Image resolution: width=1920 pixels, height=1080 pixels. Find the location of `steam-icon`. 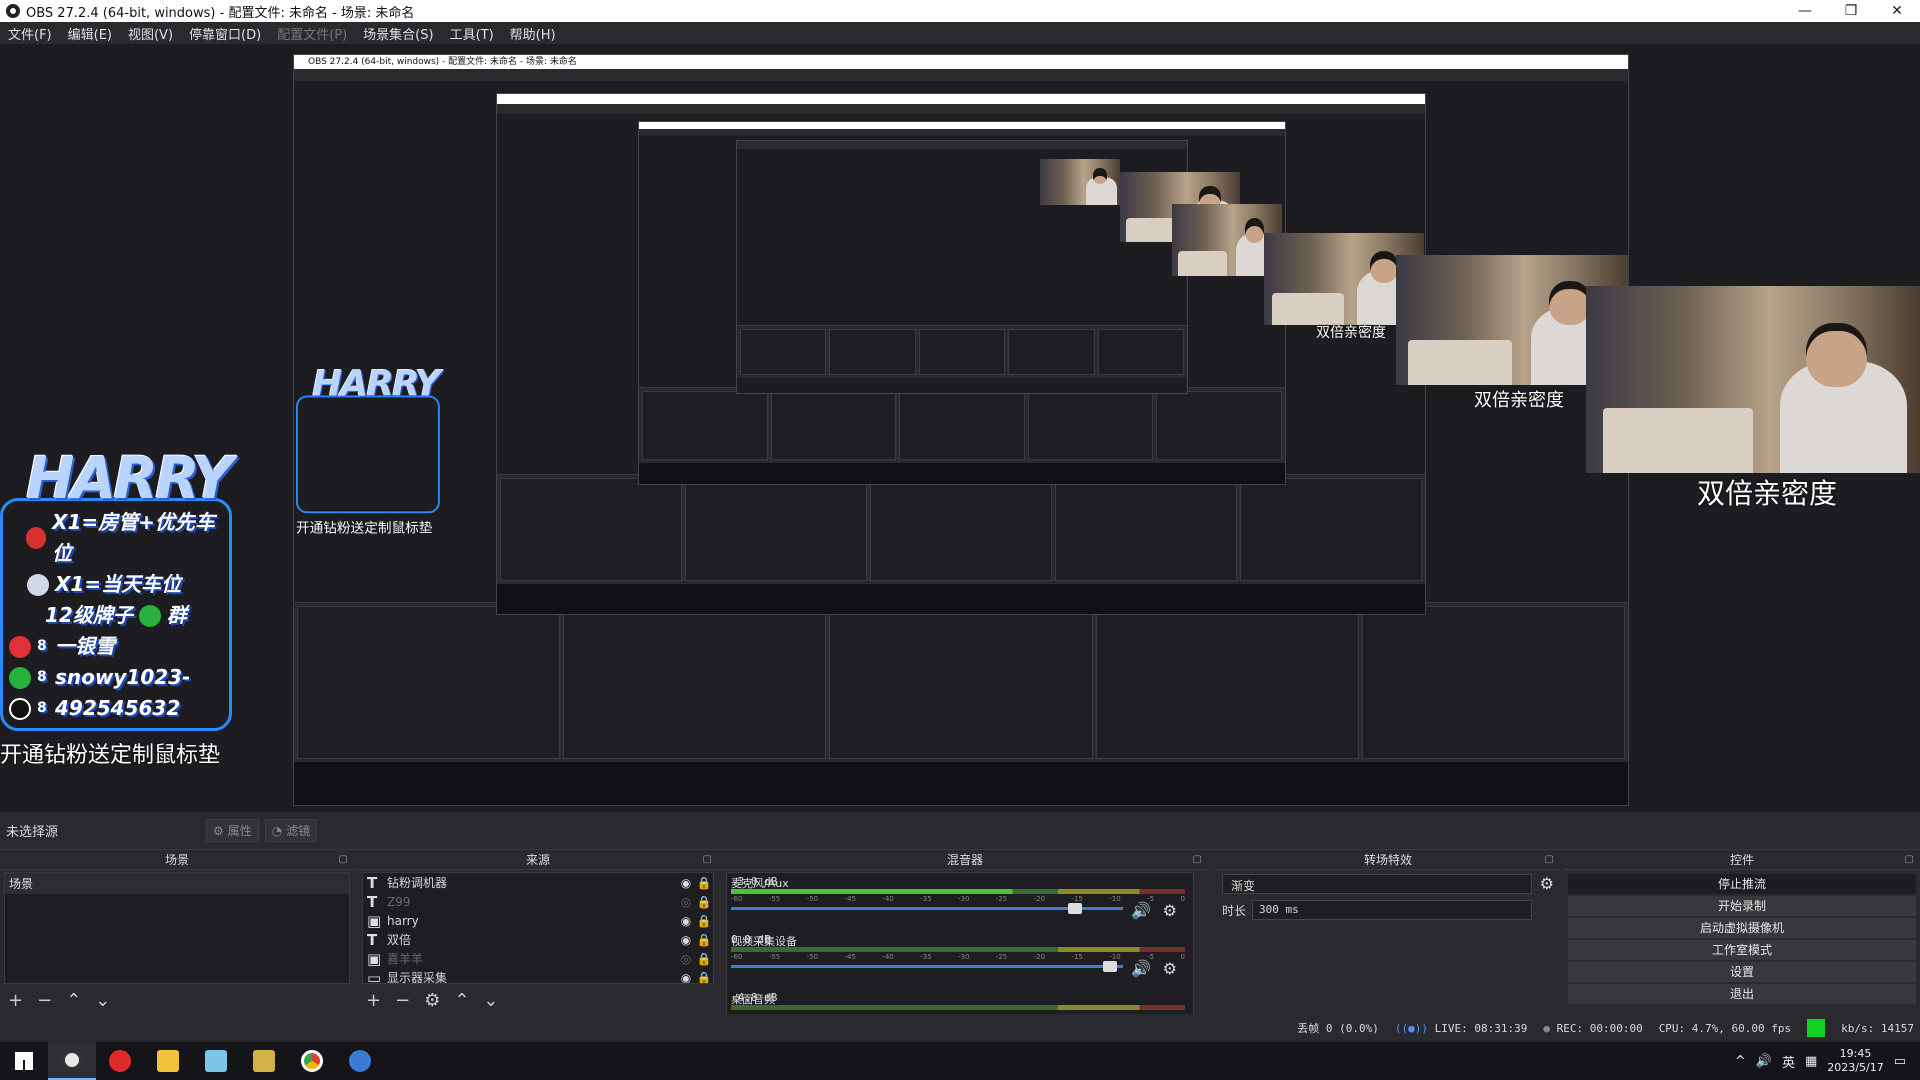

steam-icon is located at coordinates (360, 1061).